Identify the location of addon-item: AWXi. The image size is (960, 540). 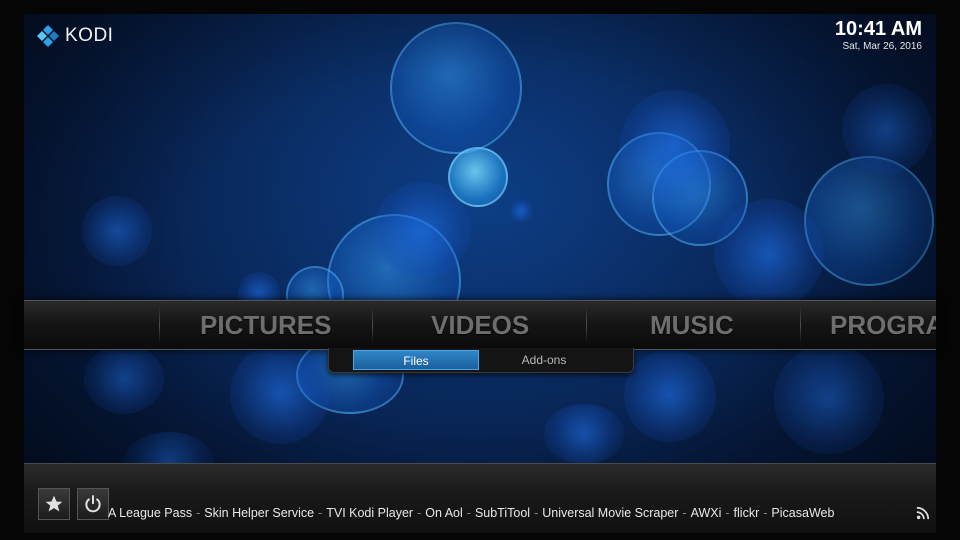
(706, 513).